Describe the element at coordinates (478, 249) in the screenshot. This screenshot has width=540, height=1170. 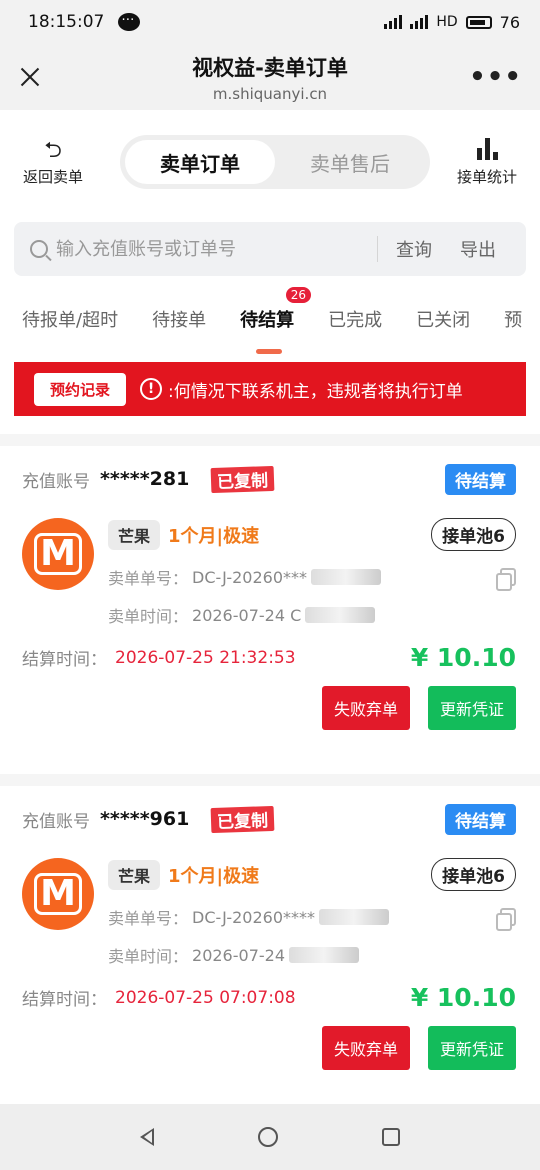
I see `export-button: 导出` at that location.